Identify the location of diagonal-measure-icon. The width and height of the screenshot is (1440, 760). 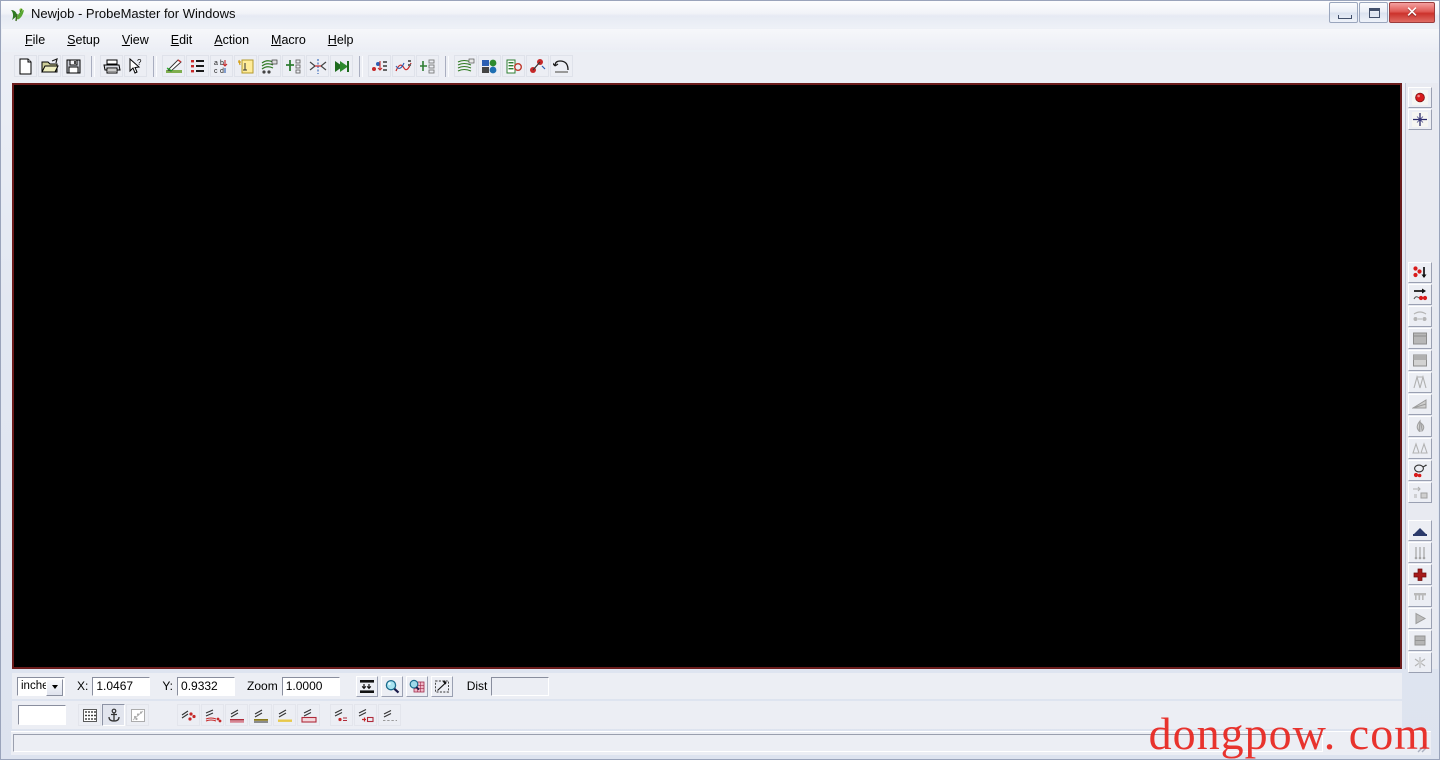
(442, 686).